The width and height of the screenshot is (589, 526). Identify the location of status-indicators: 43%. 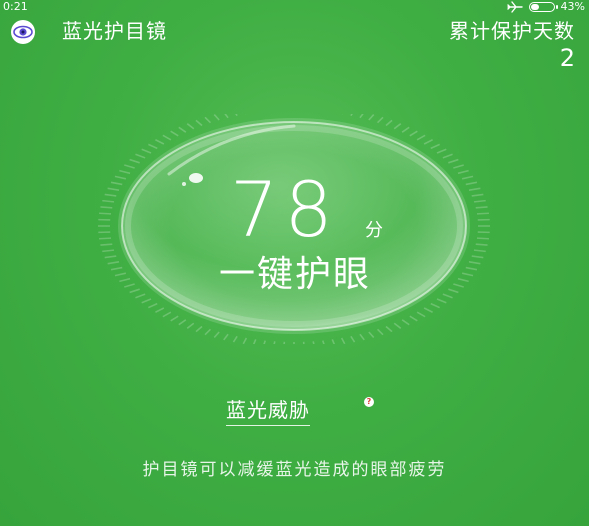
(545, 7).